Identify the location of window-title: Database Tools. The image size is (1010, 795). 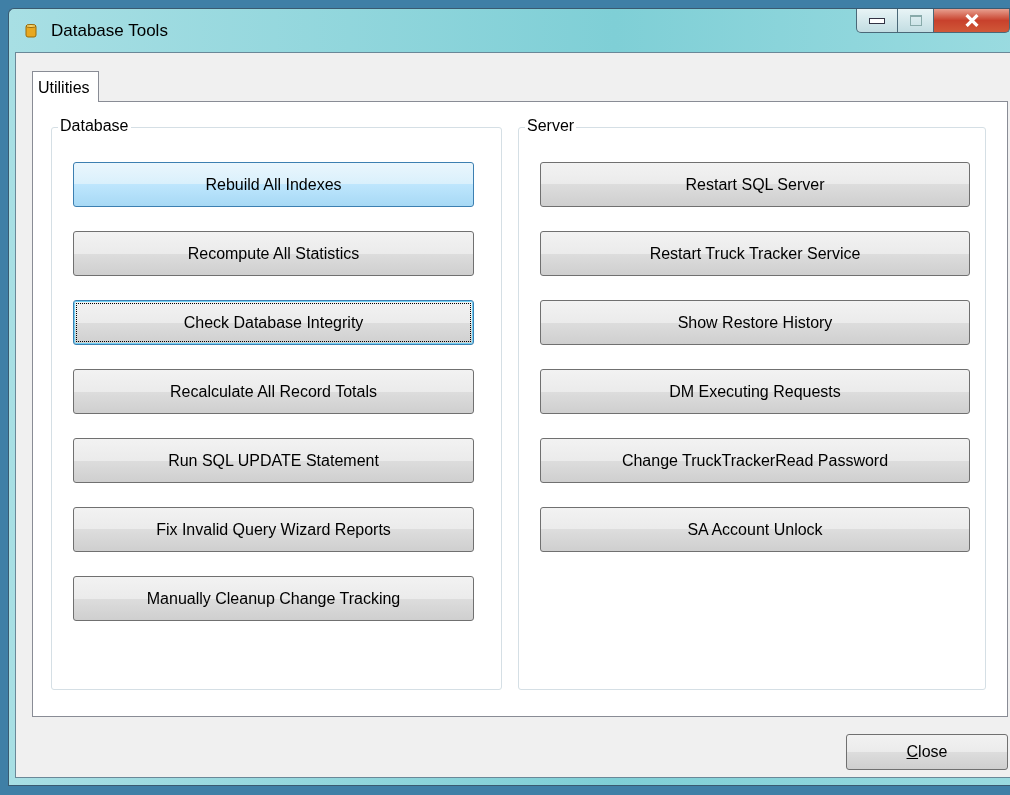
(109, 30).